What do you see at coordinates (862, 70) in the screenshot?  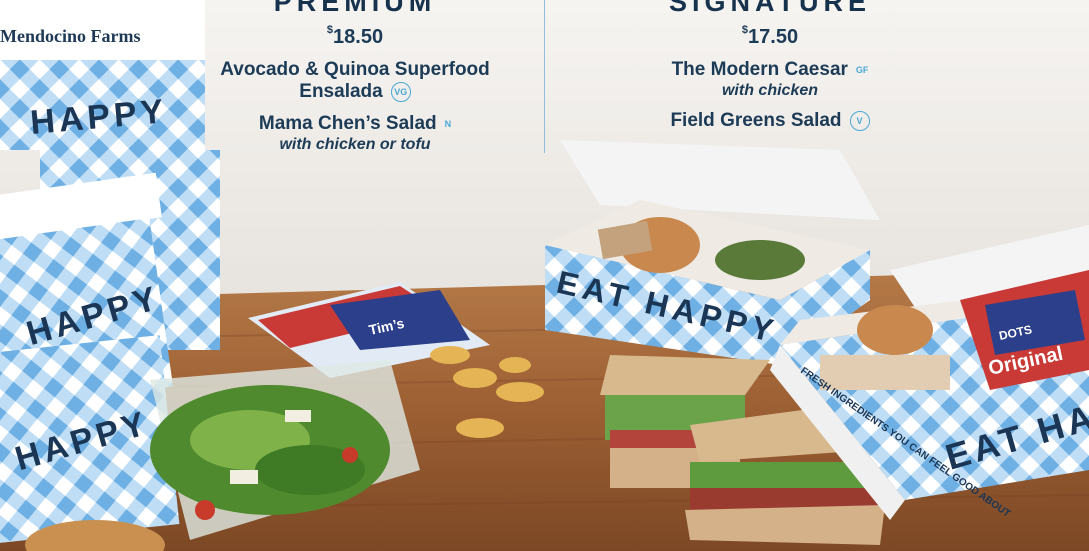 I see `gluten-free-badge: GF` at bounding box center [862, 70].